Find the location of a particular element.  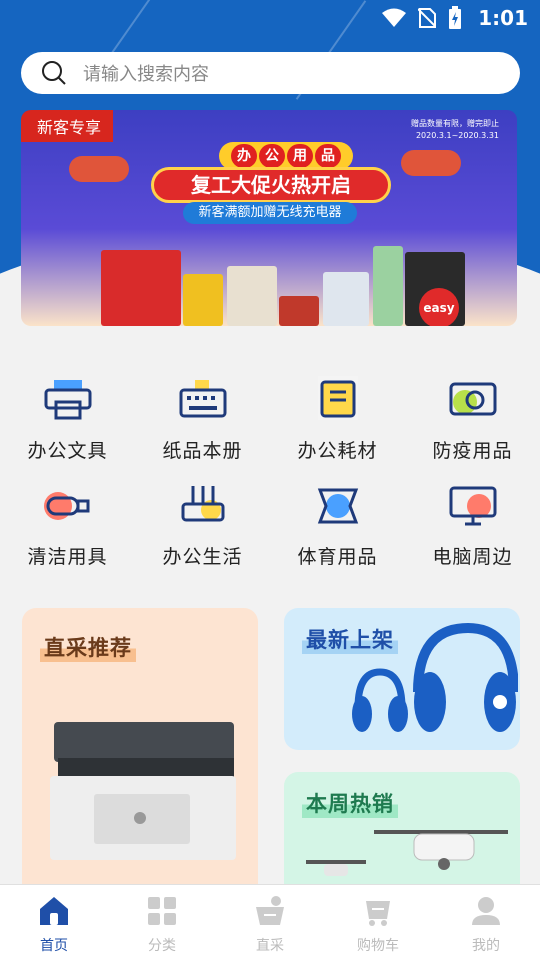

card-new-arrivals: 最新上架 is located at coordinates (402, 679).